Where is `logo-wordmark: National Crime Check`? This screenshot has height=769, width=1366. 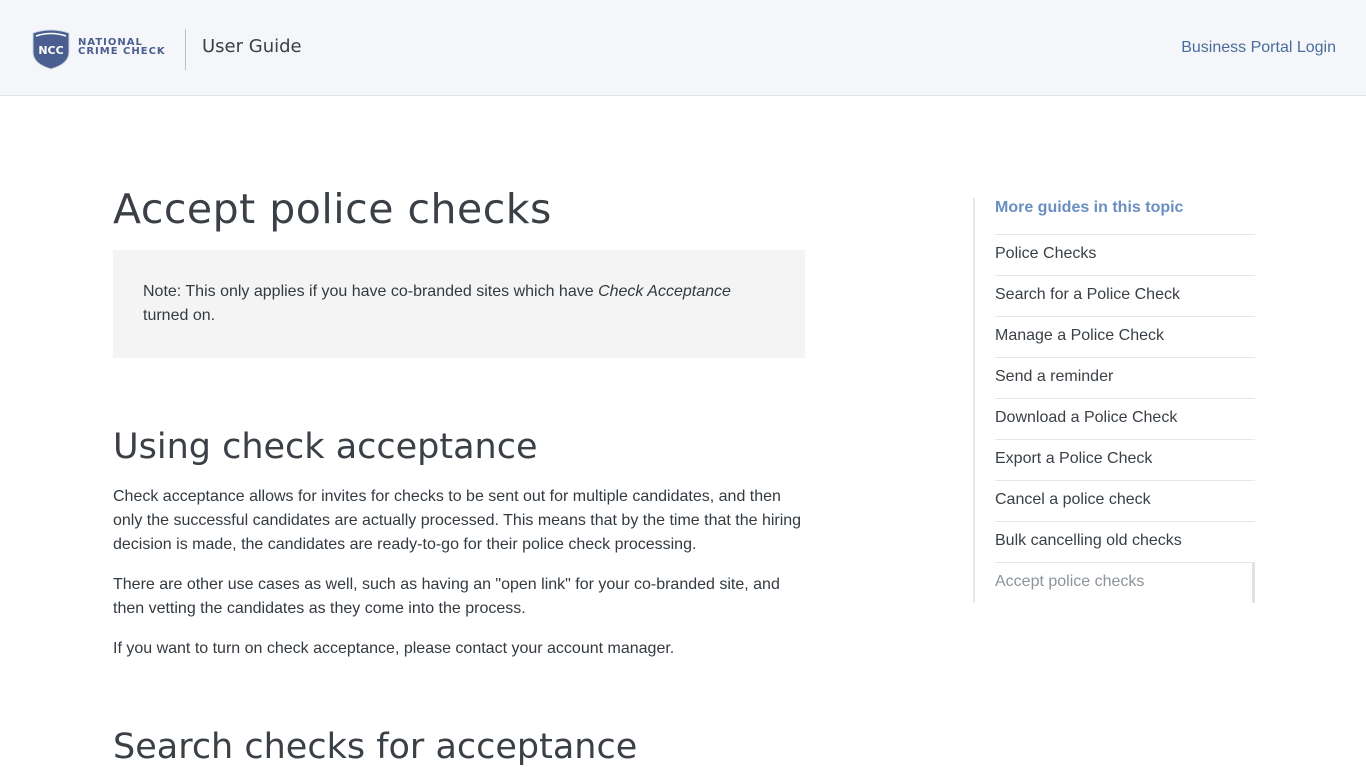 logo-wordmark: National Crime Check is located at coordinates (128, 47).